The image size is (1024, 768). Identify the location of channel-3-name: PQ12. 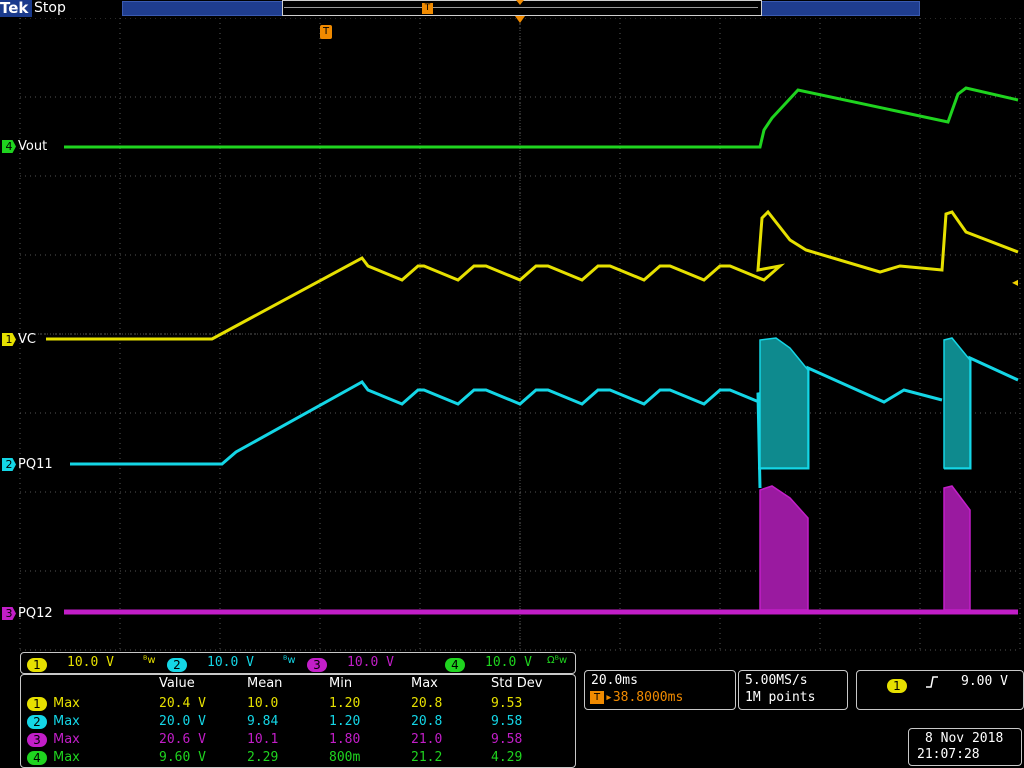
(35, 613).